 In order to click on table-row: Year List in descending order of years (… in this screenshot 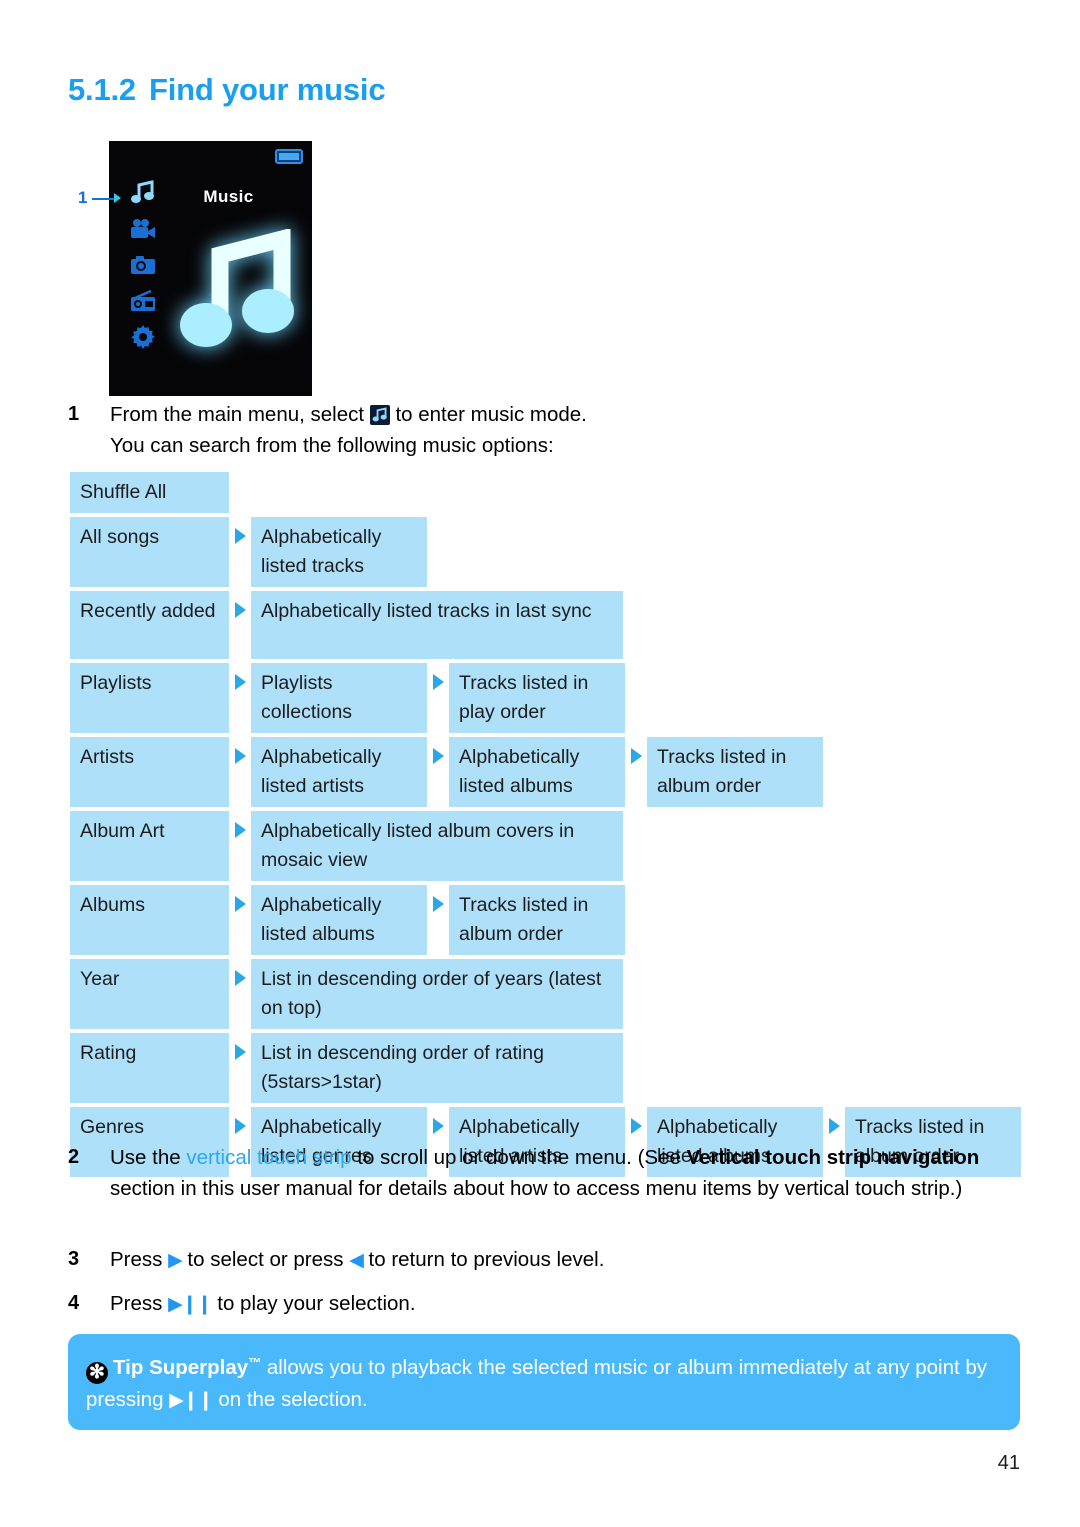, I will do `click(550, 994)`.